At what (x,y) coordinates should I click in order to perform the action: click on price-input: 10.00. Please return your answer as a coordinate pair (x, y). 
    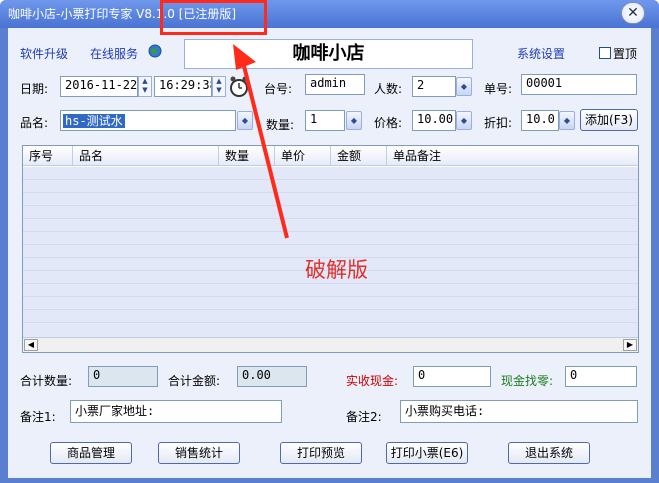
    Looking at the image, I should click on (434, 120).